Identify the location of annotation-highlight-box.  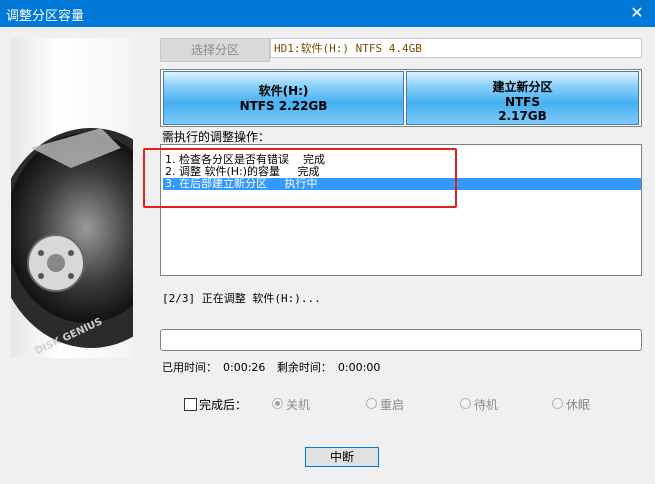
(300, 178).